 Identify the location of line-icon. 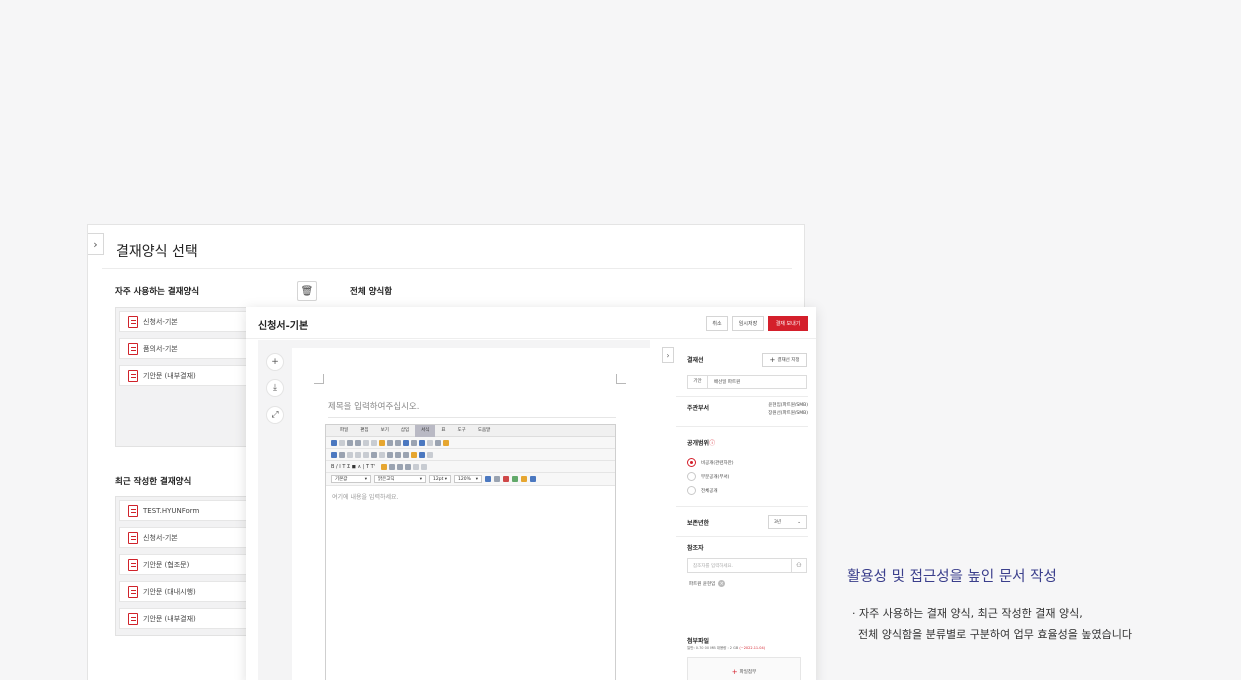
(430, 442).